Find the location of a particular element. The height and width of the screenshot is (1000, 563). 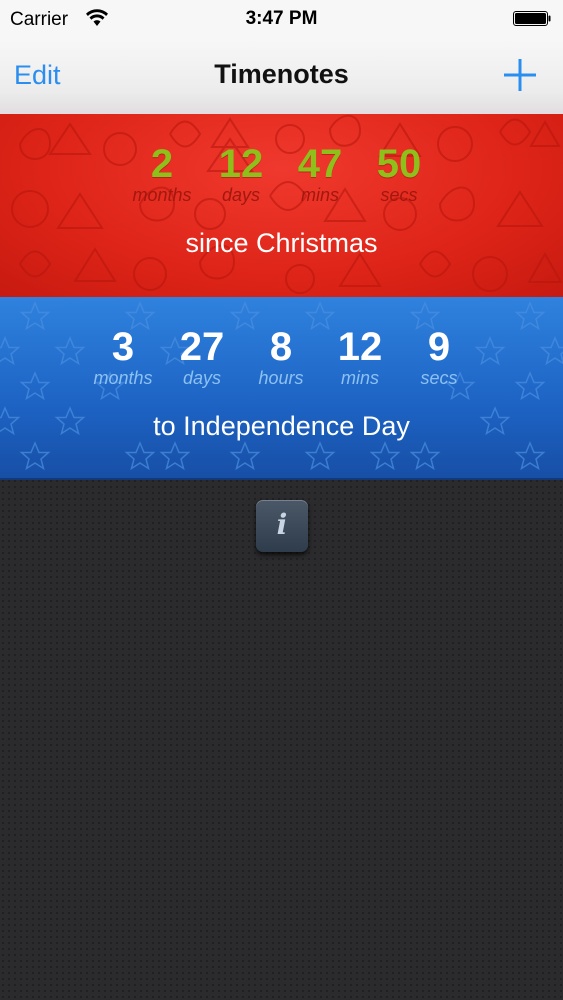

counter-months: 3 months is located at coordinates (123, 358).